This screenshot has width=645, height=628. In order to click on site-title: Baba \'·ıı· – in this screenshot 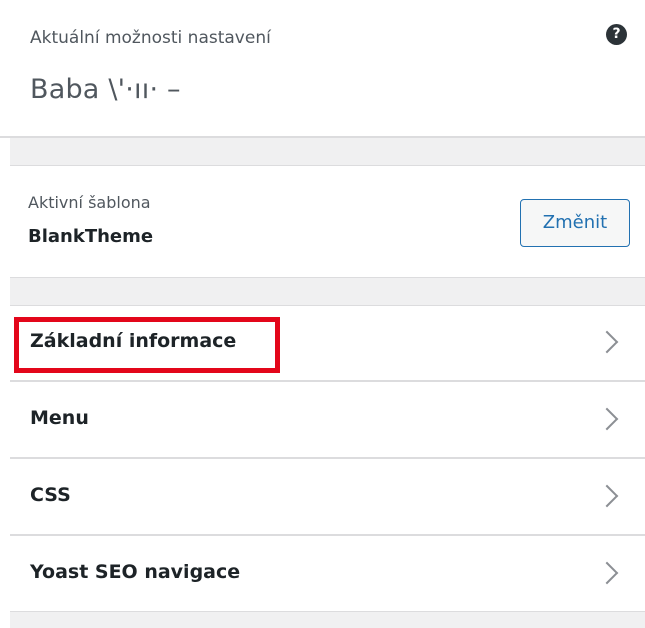, I will do `click(105, 89)`.